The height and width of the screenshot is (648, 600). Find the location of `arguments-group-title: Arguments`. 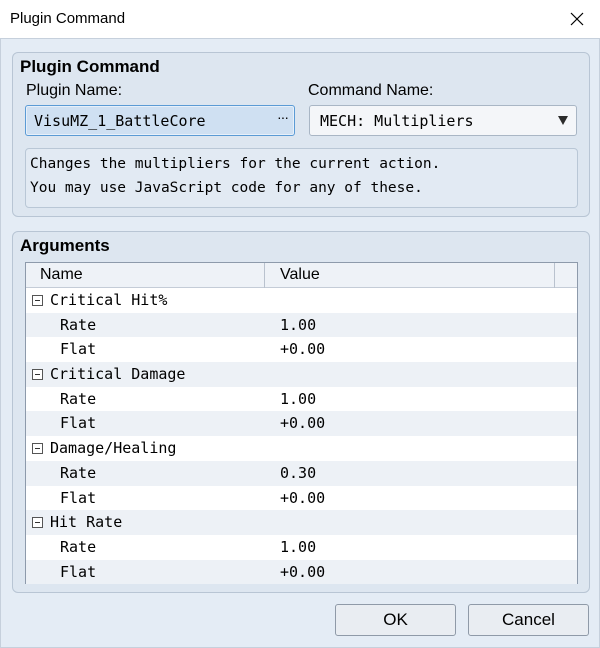

arguments-group-title: Arguments is located at coordinates (65, 245).